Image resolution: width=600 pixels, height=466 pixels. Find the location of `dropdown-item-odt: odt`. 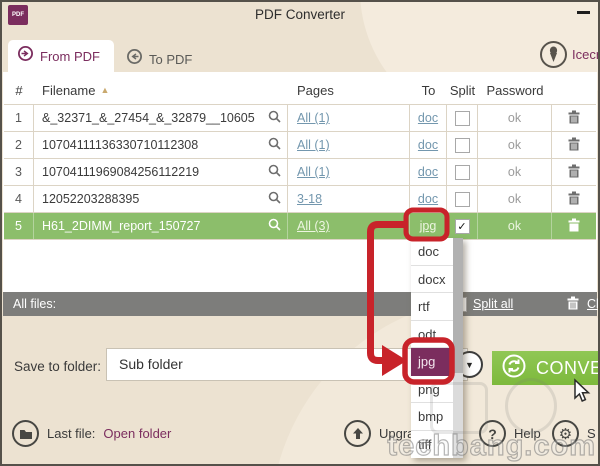

dropdown-item-odt: odt is located at coordinates (432, 334).